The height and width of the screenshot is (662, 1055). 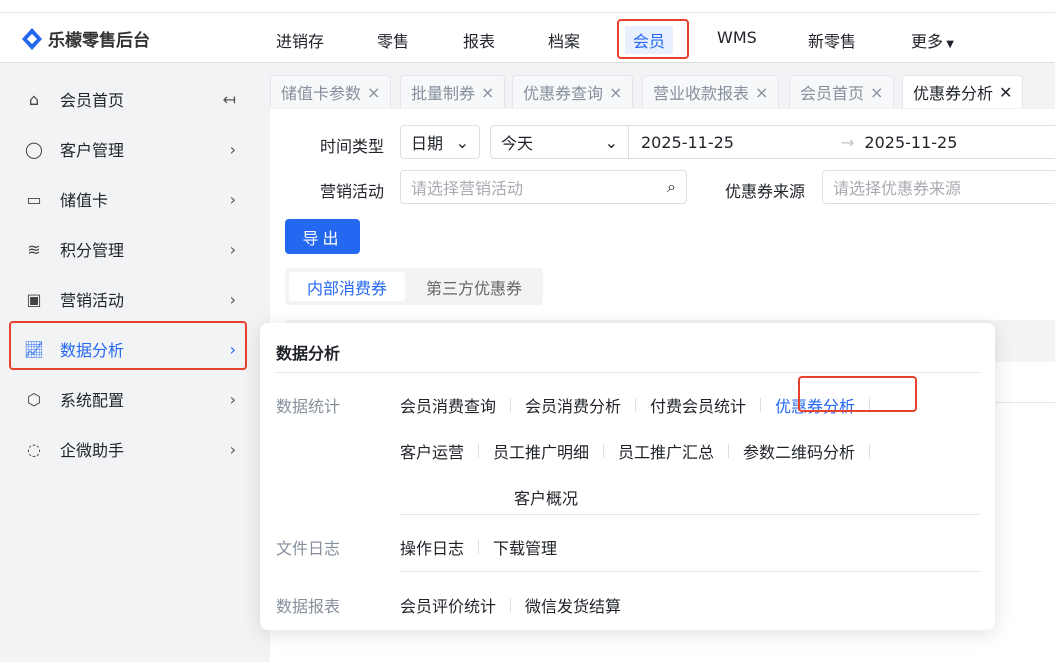 What do you see at coordinates (910, 142) in the screenshot?
I see `end-date: 2025-11-25` at bounding box center [910, 142].